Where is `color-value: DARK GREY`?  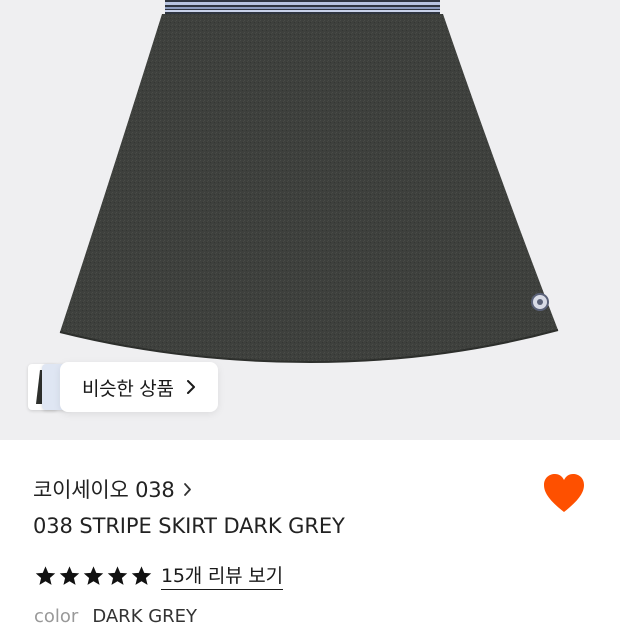 color-value: DARK GREY is located at coordinates (145, 616).